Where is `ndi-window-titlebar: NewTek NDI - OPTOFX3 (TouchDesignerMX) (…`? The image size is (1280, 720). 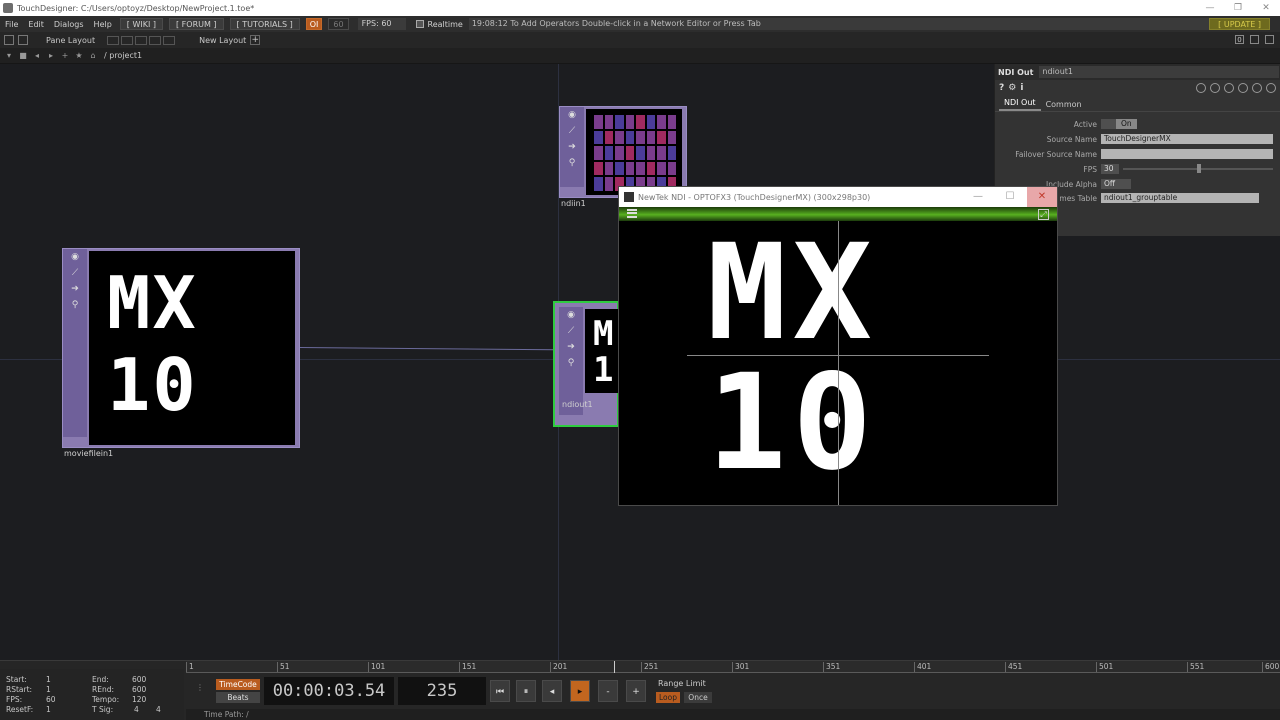 ndi-window-titlebar: NewTek NDI - OPTOFX3 (TouchDesignerMX) (… is located at coordinates (838, 197).